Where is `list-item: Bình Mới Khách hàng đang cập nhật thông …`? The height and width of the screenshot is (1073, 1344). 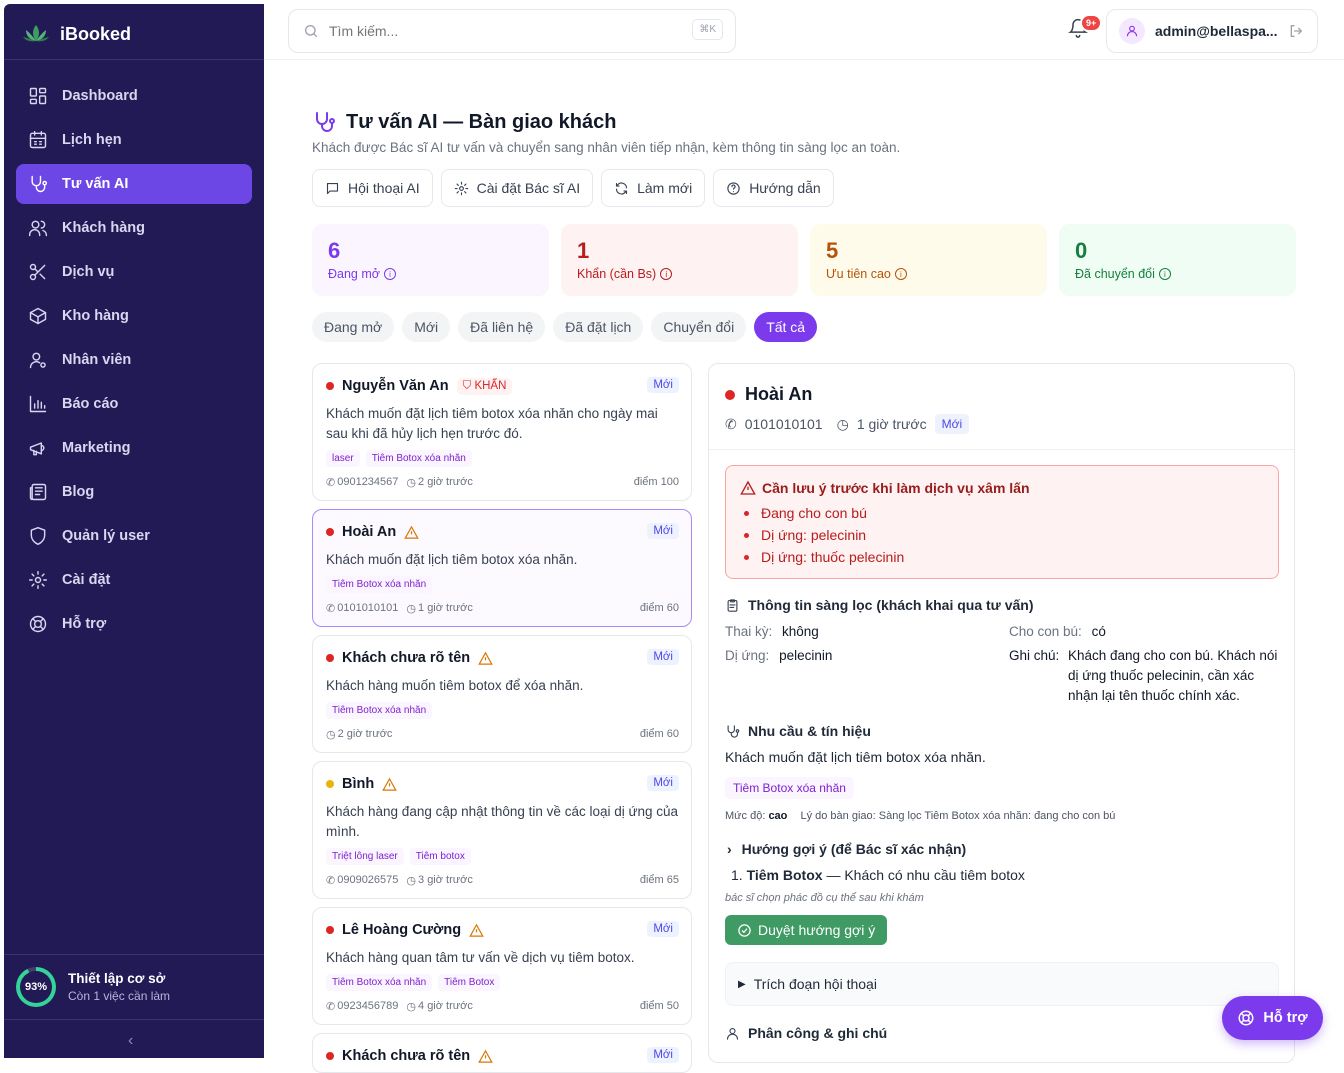
list-item: Bình Mới Khách hàng đang cập nhật thông … is located at coordinates (502, 830).